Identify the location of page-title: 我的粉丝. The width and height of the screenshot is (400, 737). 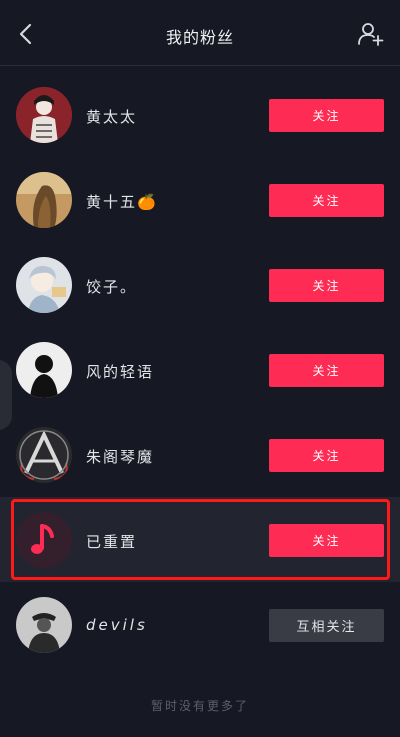
(199, 37).